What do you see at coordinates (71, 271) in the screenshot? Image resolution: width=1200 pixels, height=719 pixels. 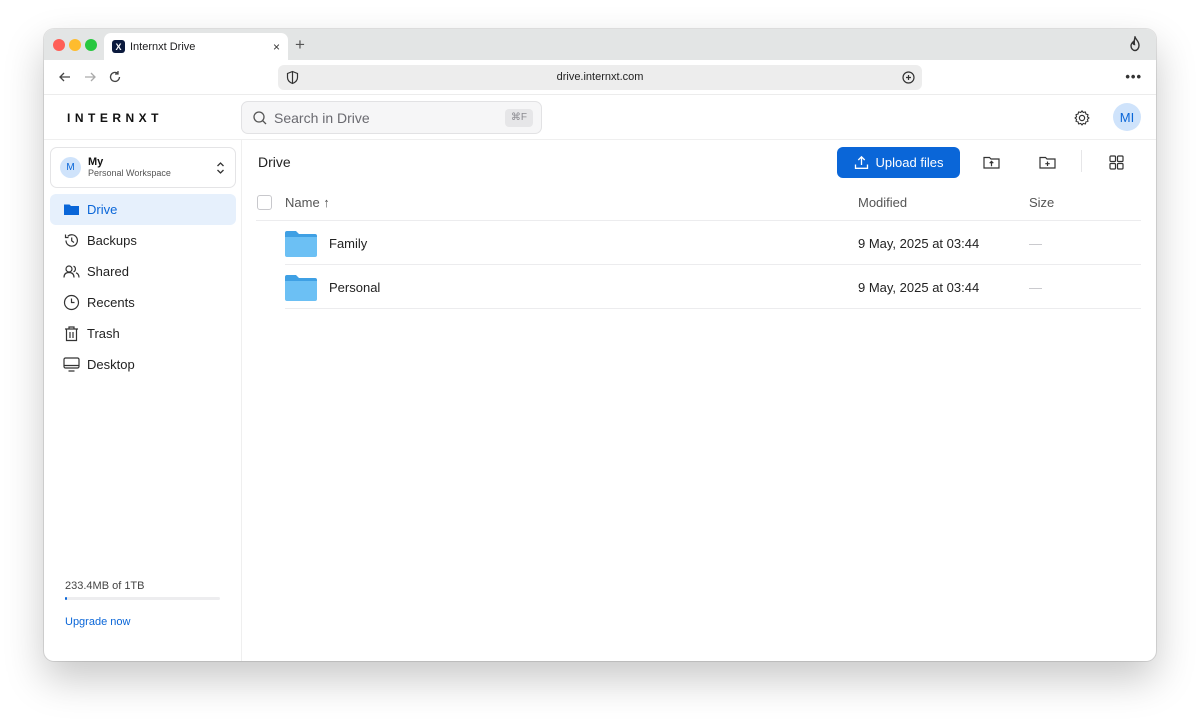 I see `users-icon` at bounding box center [71, 271].